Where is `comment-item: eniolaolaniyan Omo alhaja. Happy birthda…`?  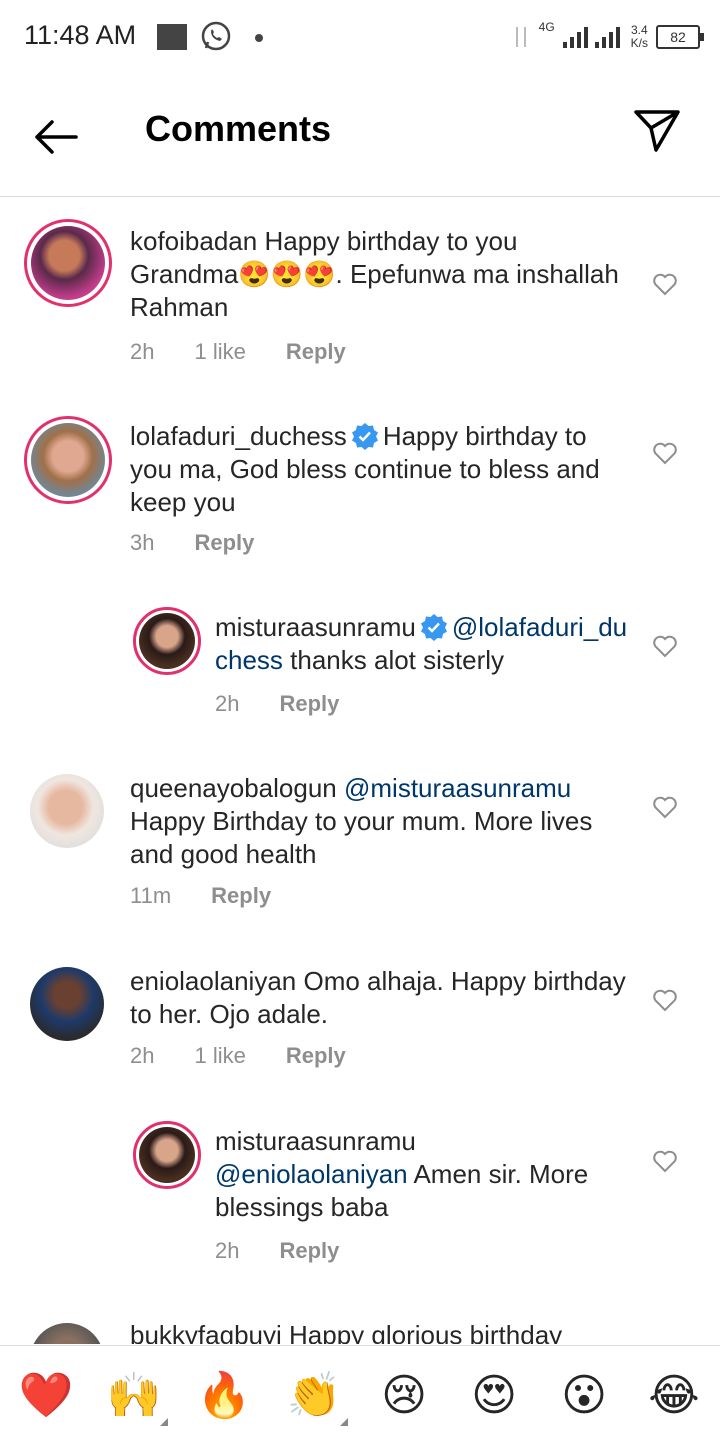 comment-item: eniolaolaniyan Omo alhaja. Happy birthda… is located at coordinates (360, 1025).